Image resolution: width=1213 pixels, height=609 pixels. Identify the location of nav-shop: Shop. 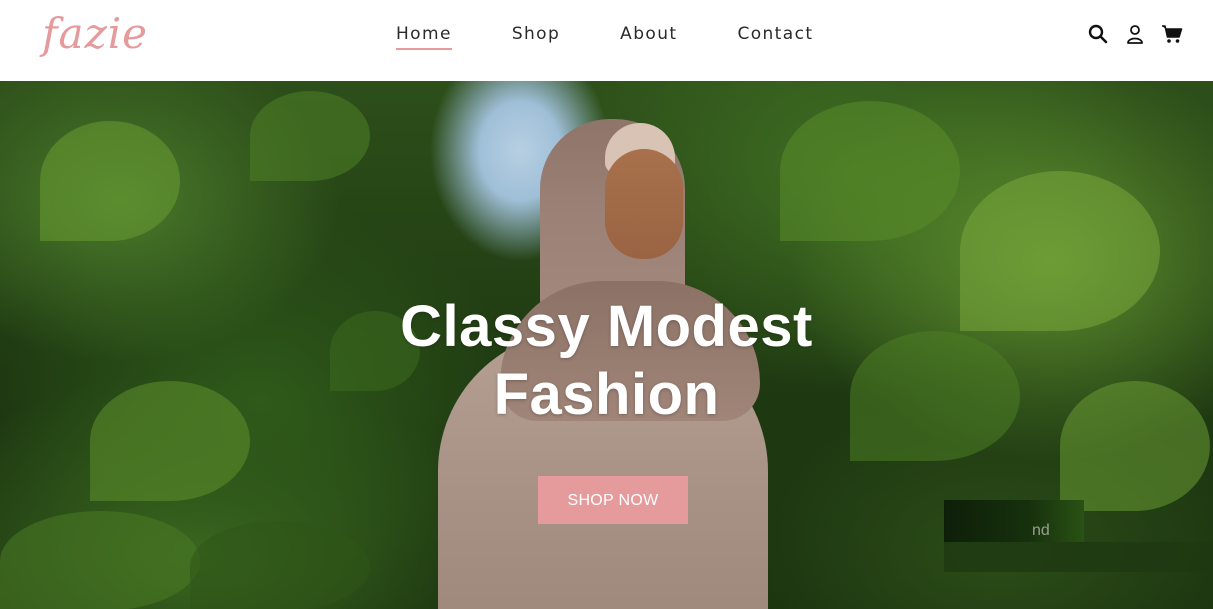
(536, 37).